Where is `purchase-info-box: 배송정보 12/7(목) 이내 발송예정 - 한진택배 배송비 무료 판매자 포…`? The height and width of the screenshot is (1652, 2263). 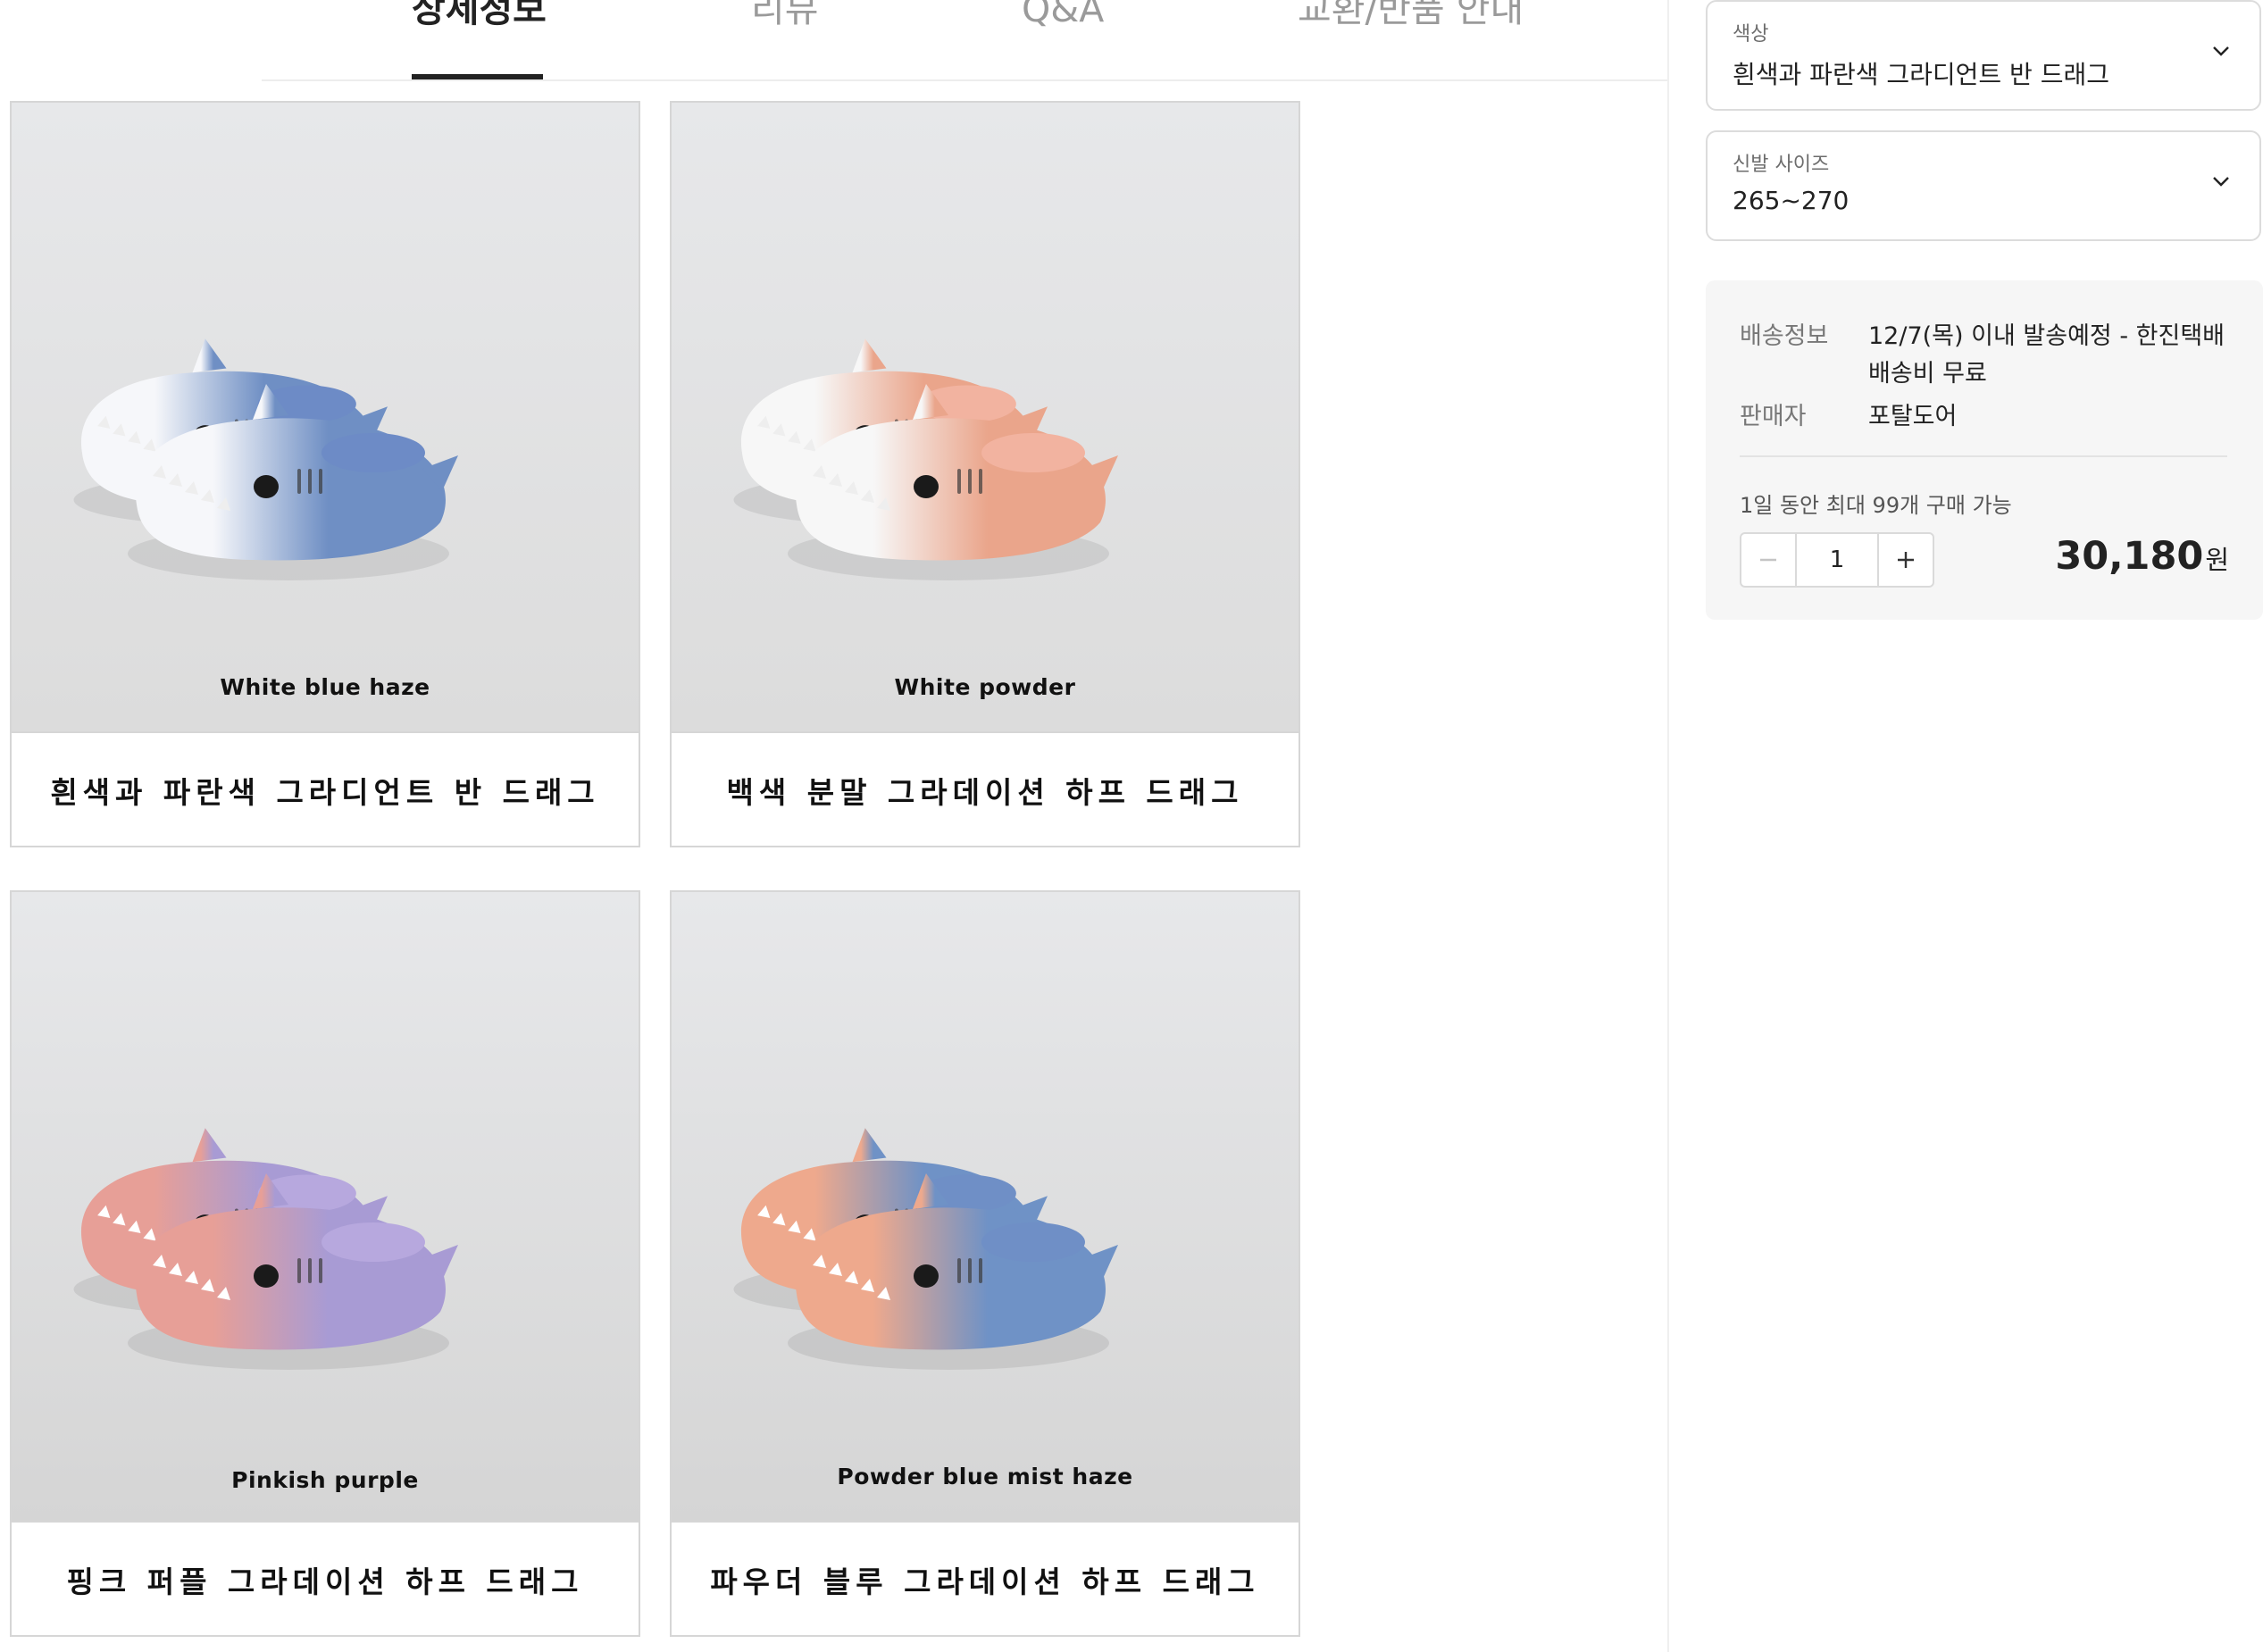 purchase-info-box: 배송정보 12/7(목) 이내 발송예정 - 한진택배 배송비 무료 판매자 포… is located at coordinates (1984, 450).